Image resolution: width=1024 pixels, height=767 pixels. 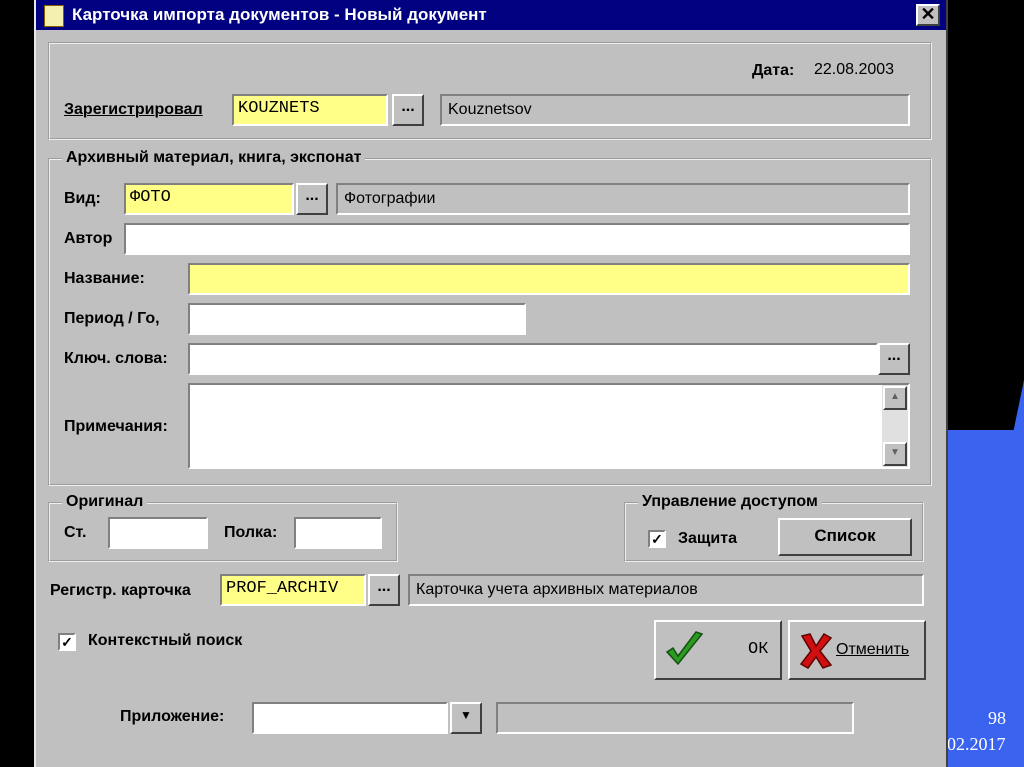 What do you see at coordinates (873, 649) in the screenshot?
I see `cancel-label: Отменить` at bounding box center [873, 649].